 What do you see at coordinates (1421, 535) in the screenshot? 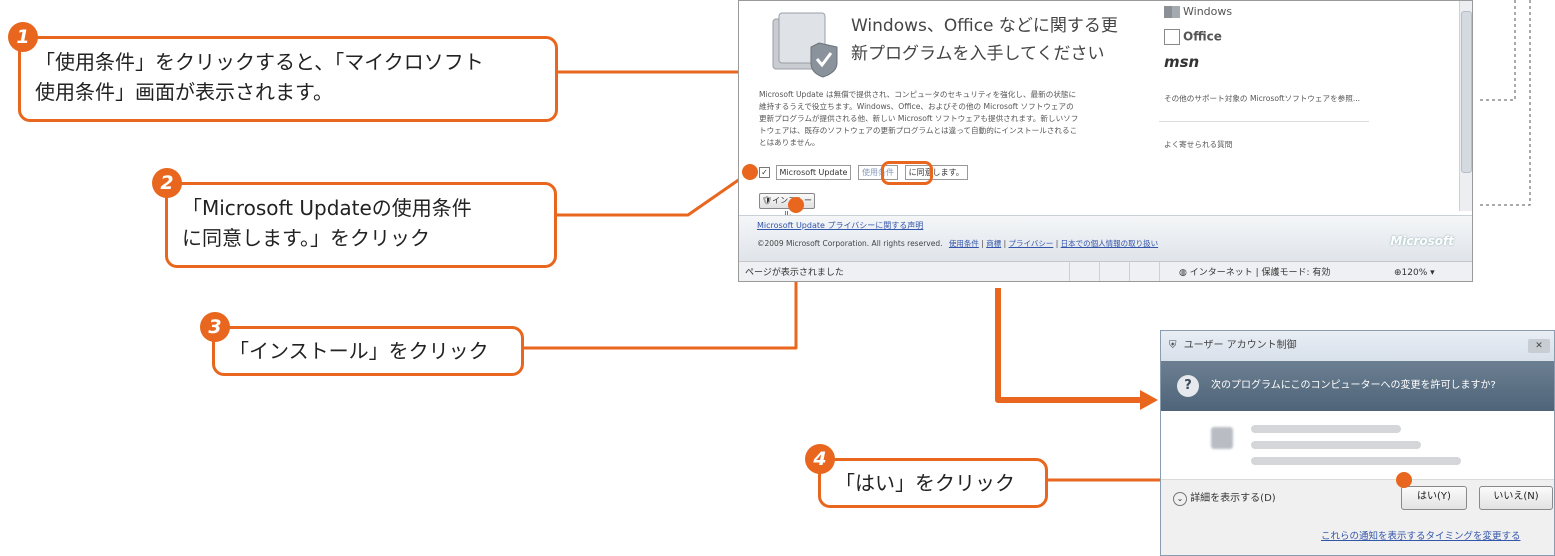
I see `notify-settings-link: これらの通知を表示するタイミングを変更する` at bounding box center [1421, 535].